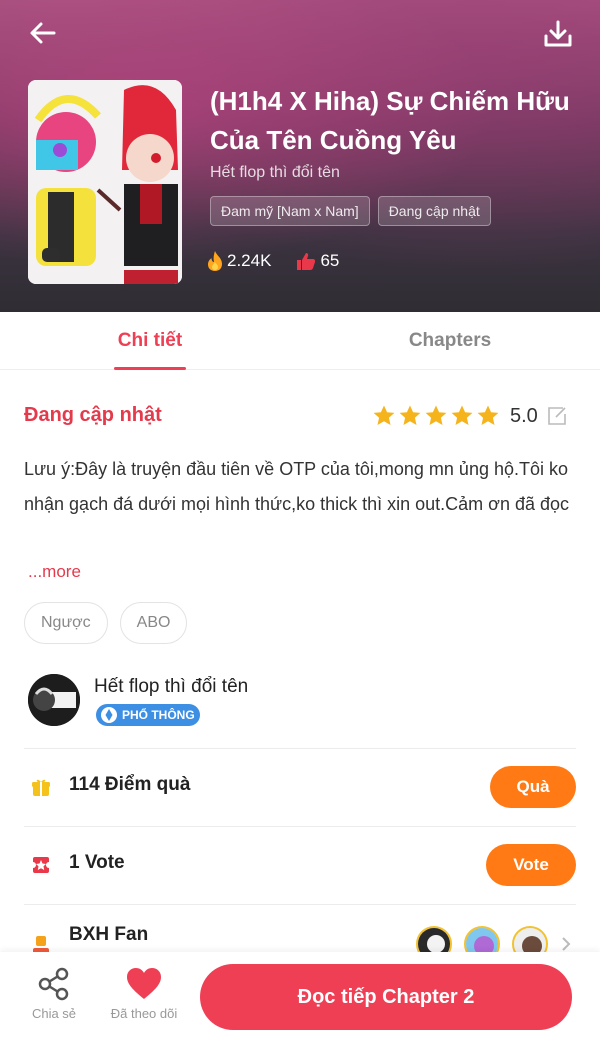  What do you see at coordinates (300, 904) in the screenshot?
I see `divider` at bounding box center [300, 904].